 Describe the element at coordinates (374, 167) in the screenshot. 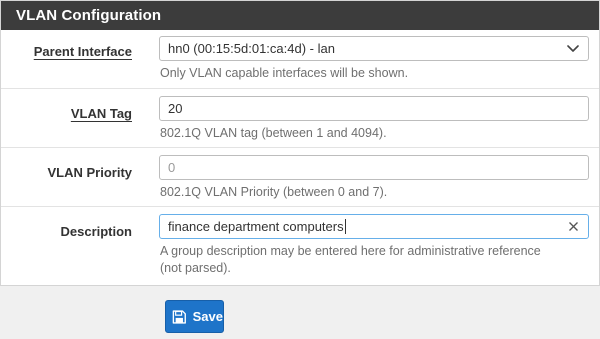

I see `vlan-priority-input: 0` at that location.